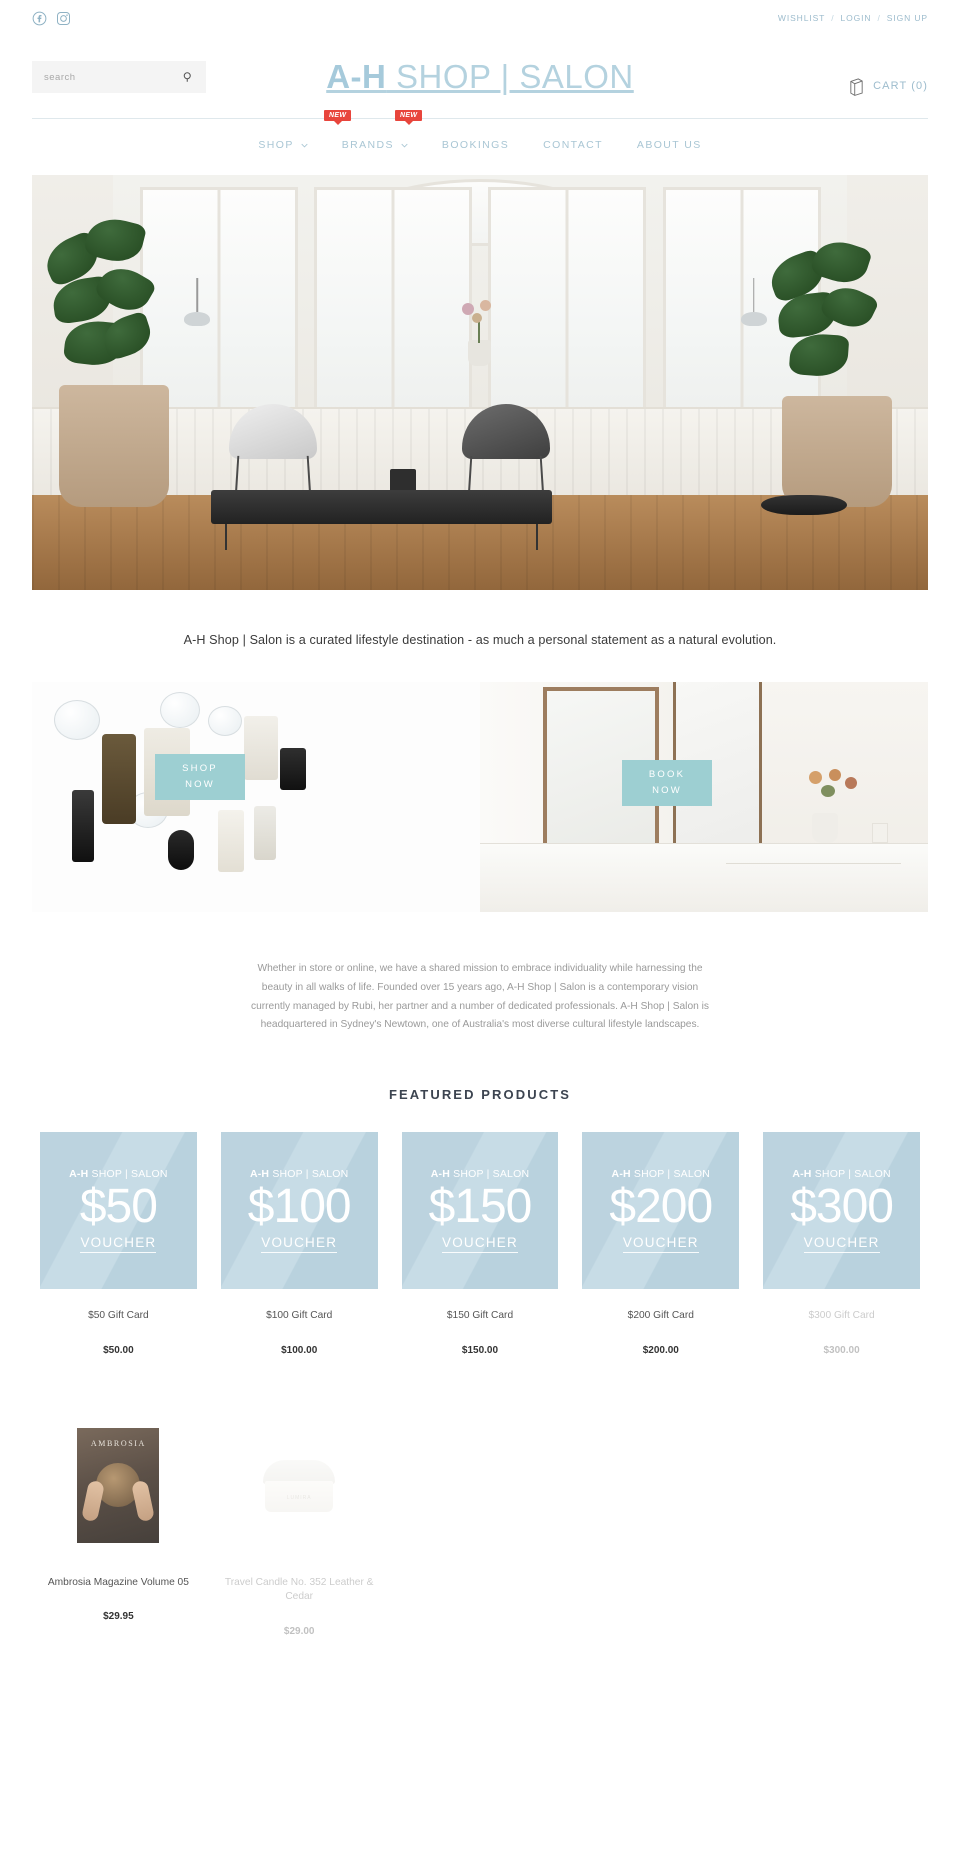 This screenshot has width=960, height=1875. I want to click on product-name: Travel Candle No. 352 Leather & Cedar, so click(299, 1591).